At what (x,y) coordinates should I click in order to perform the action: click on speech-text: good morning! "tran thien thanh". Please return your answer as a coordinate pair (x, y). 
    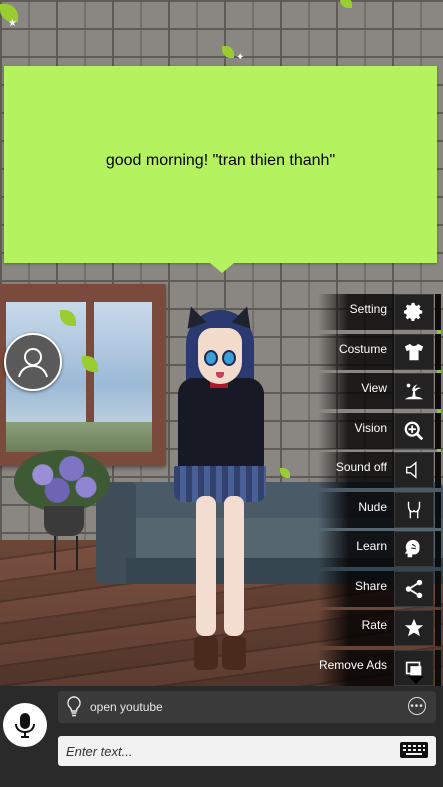
    Looking at the image, I should click on (220, 160).